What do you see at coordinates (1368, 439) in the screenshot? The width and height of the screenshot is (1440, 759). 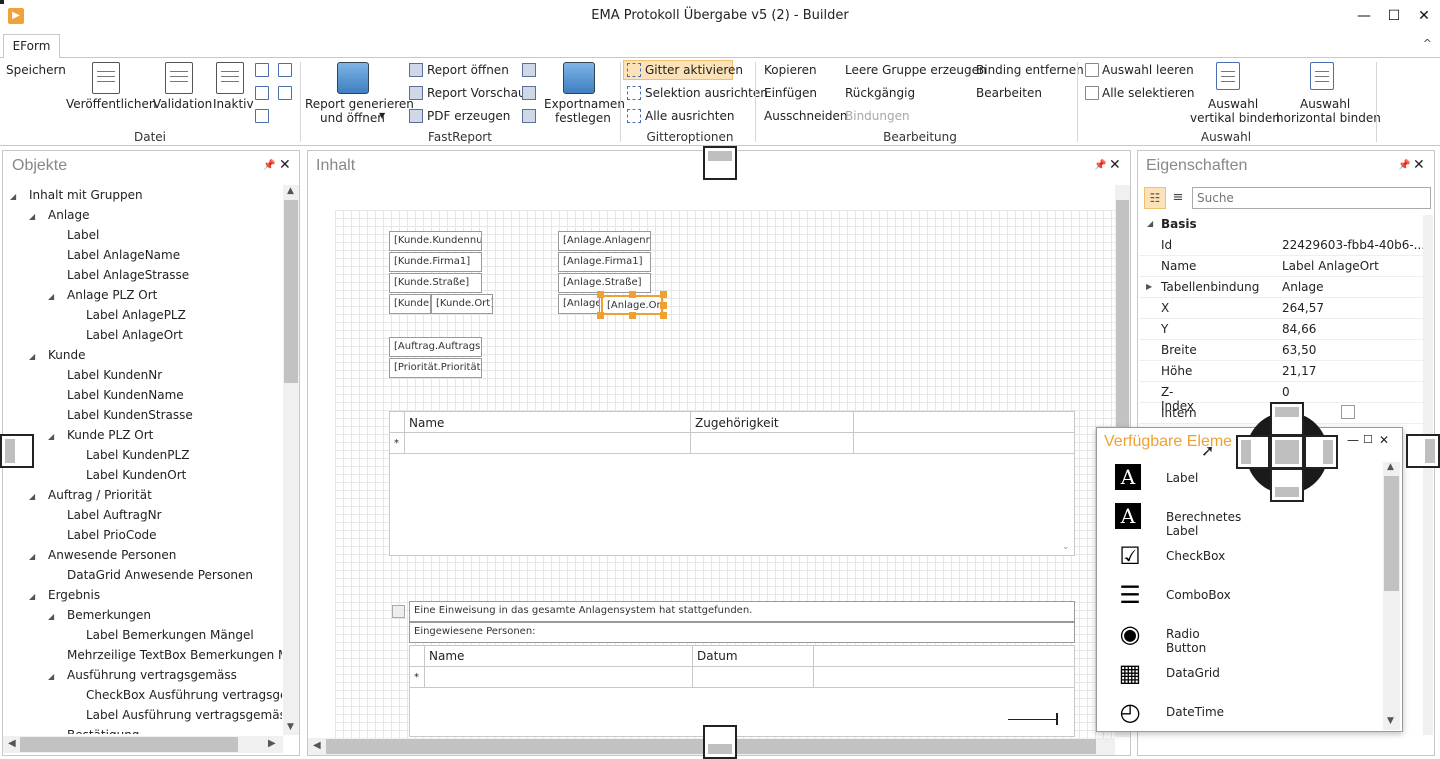 I see `float-maximize-icon: ☐` at bounding box center [1368, 439].